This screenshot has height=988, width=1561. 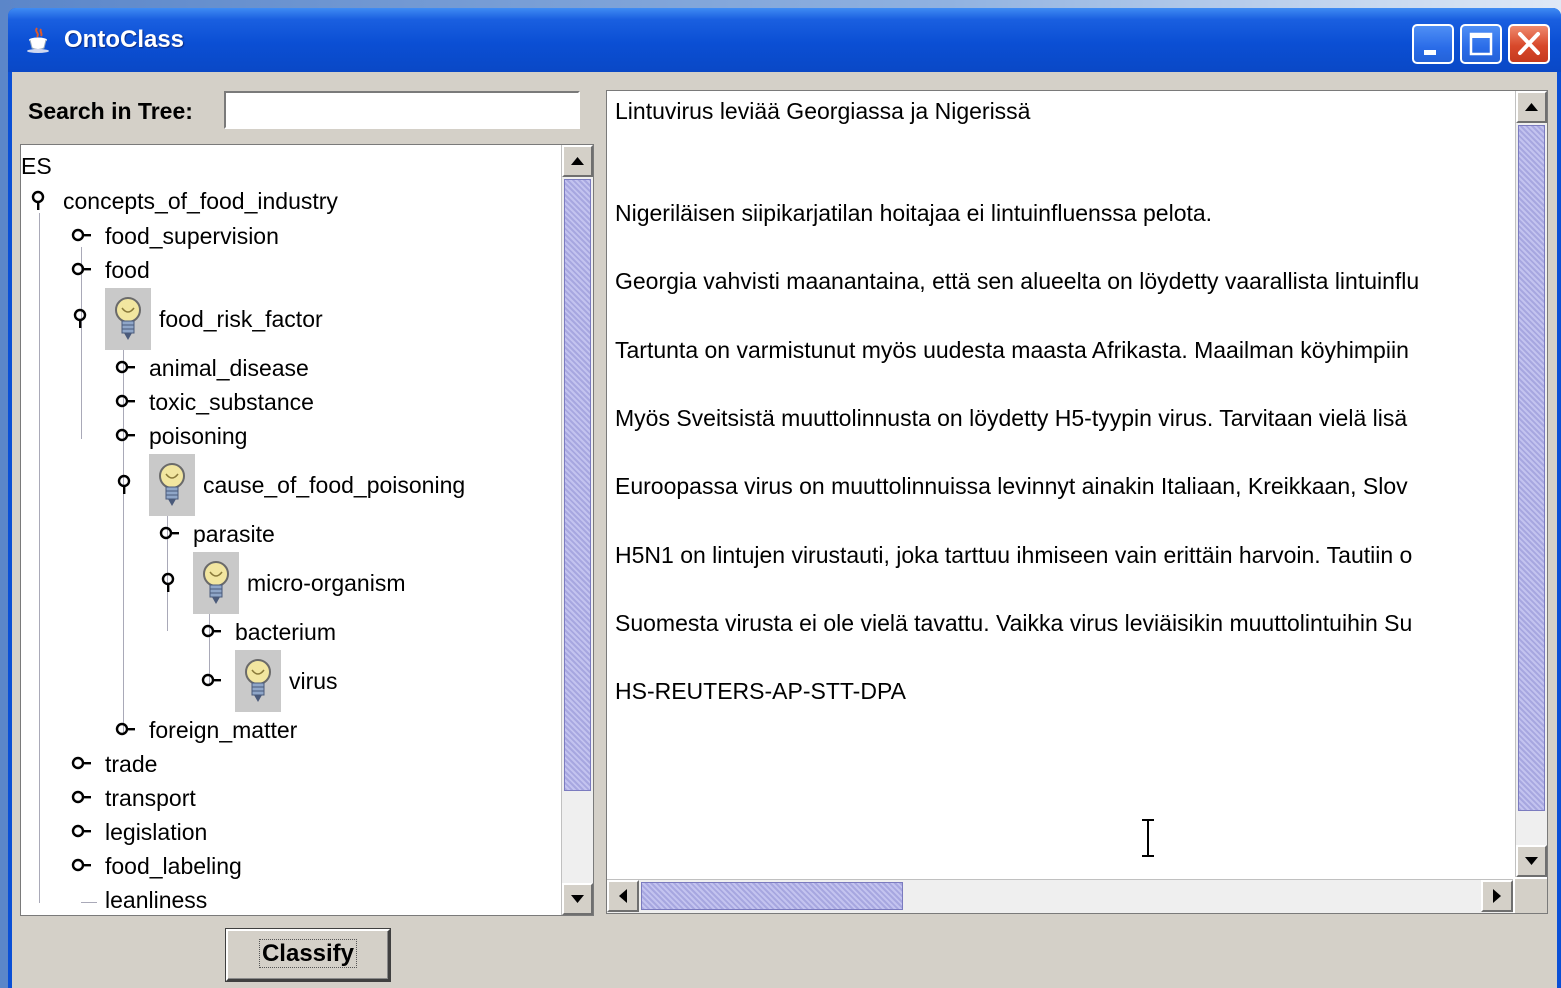 I want to click on tree-node-label: food, so click(x=127, y=270).